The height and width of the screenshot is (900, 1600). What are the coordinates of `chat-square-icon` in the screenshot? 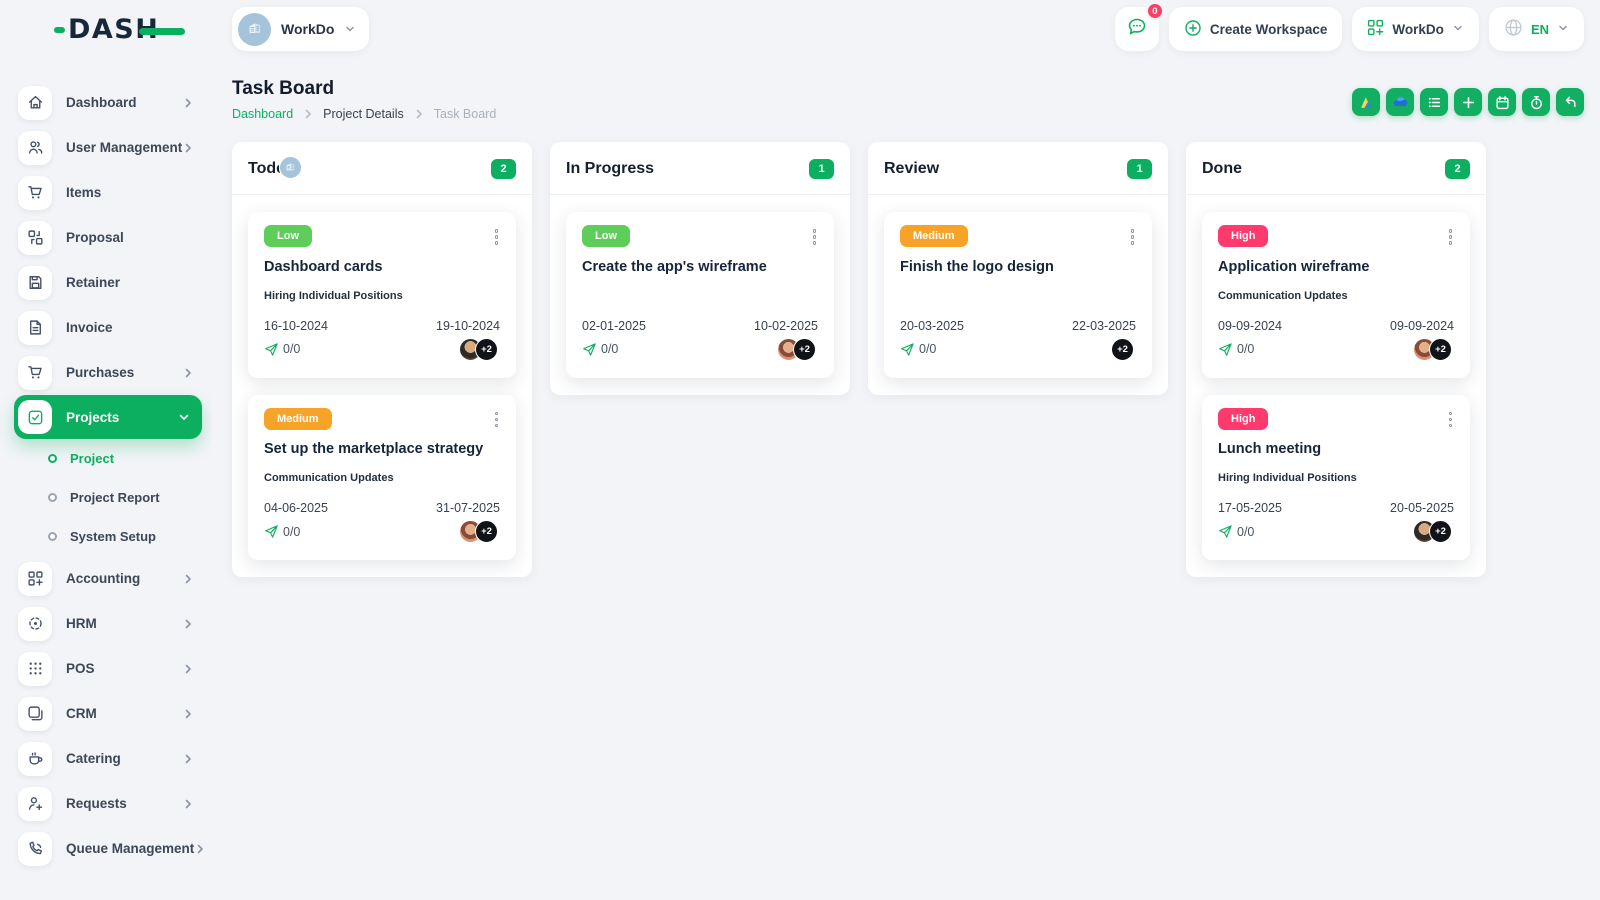 It's located at (35, 713).